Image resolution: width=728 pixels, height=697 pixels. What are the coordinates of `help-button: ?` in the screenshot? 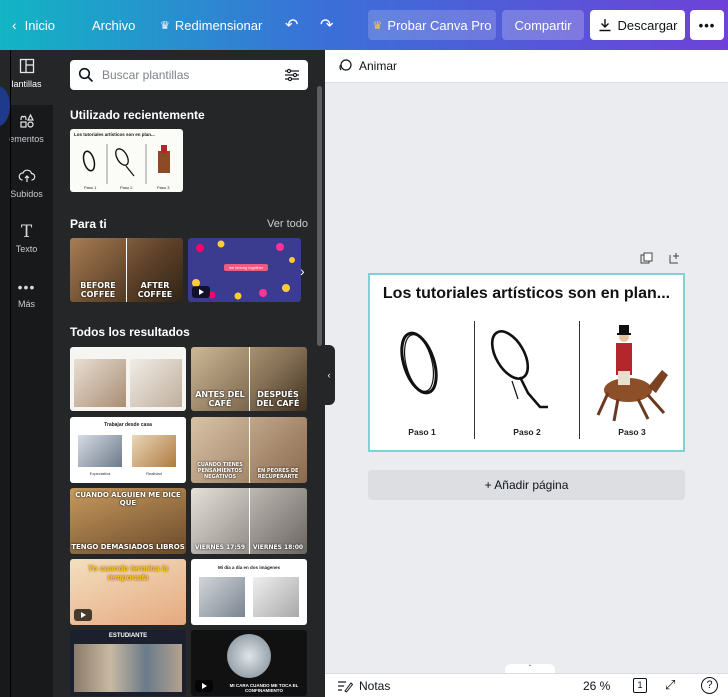 It's located at (709, 685).